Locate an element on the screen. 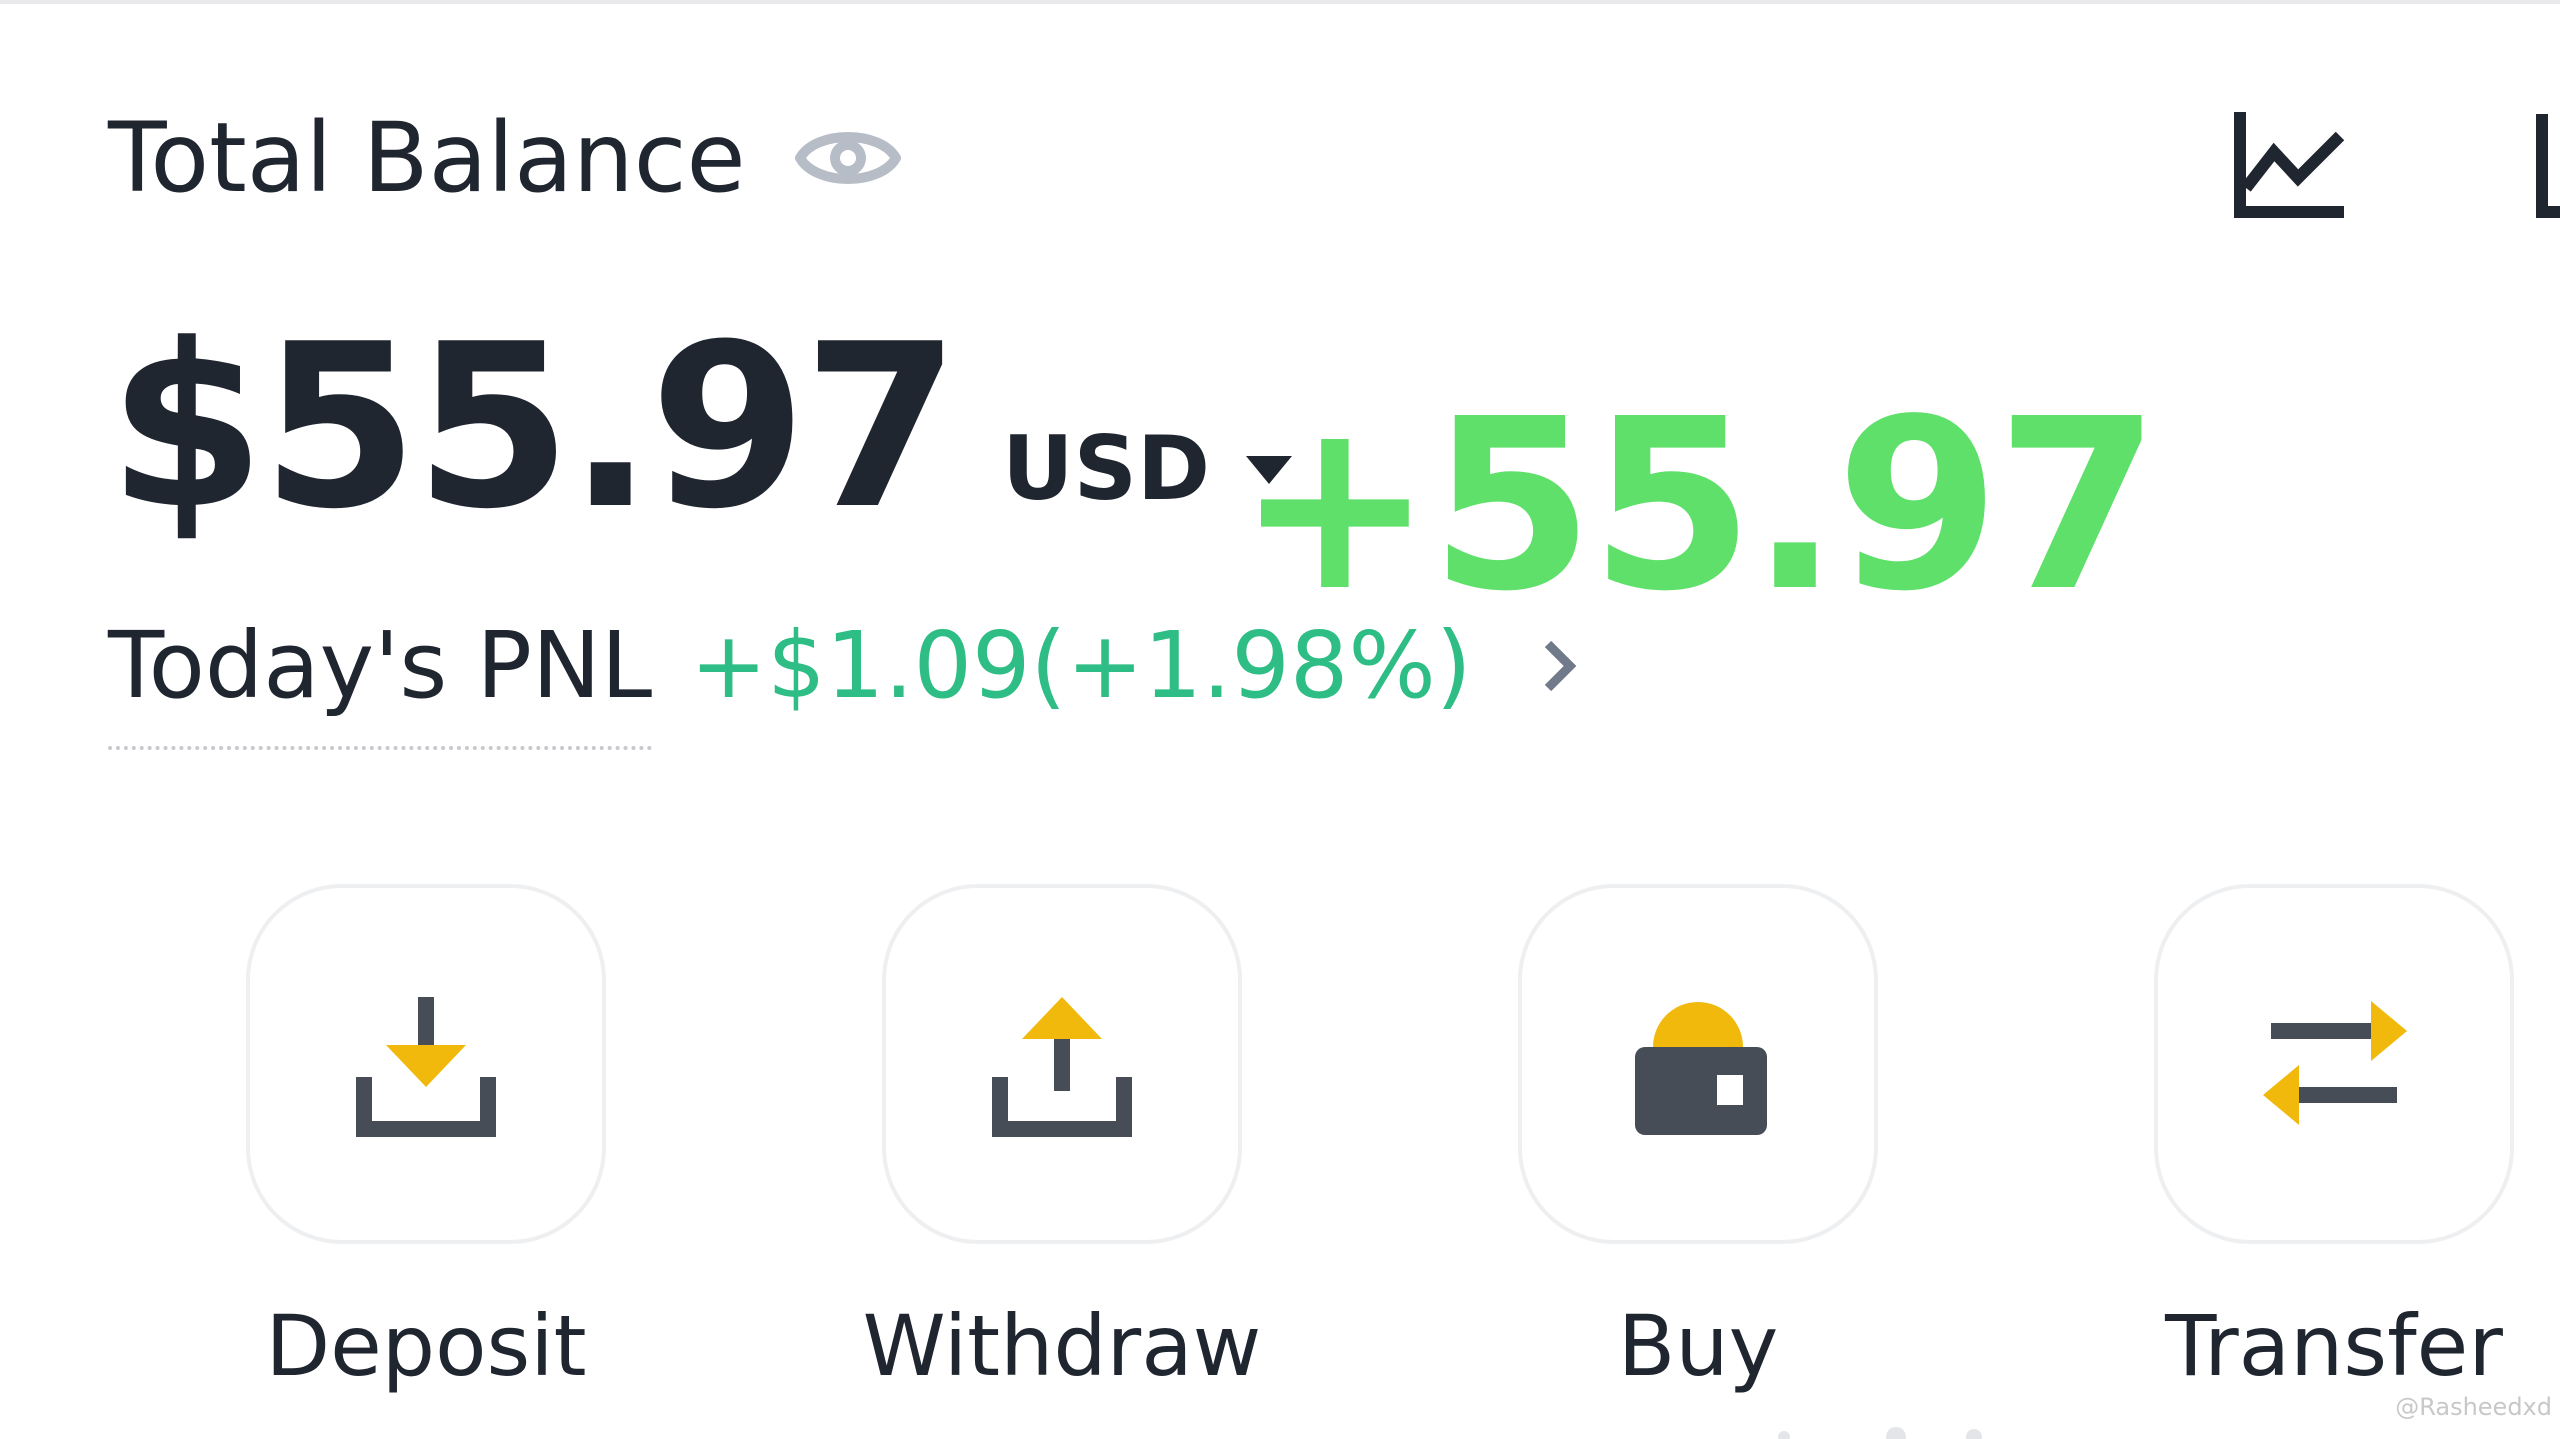 This screenshot has width=2560, height=1439. balance-row: $55.97 USD is located at coordinates (701, 428).